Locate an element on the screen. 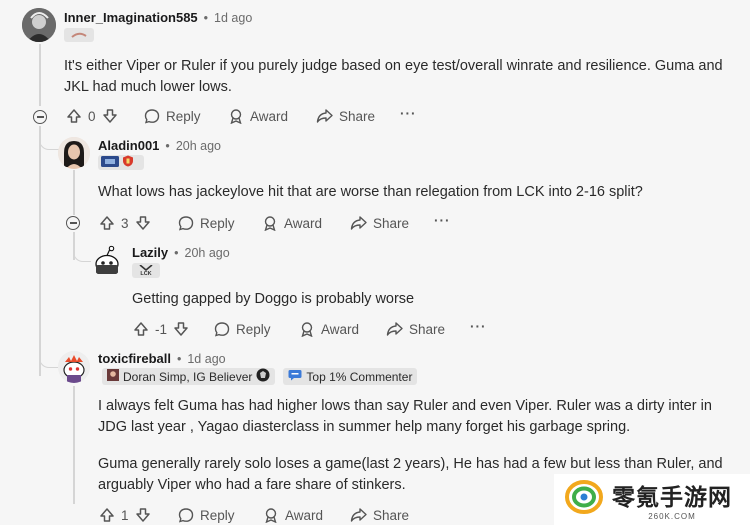  thread-line-root-lower is located at coordinates (40, 251).